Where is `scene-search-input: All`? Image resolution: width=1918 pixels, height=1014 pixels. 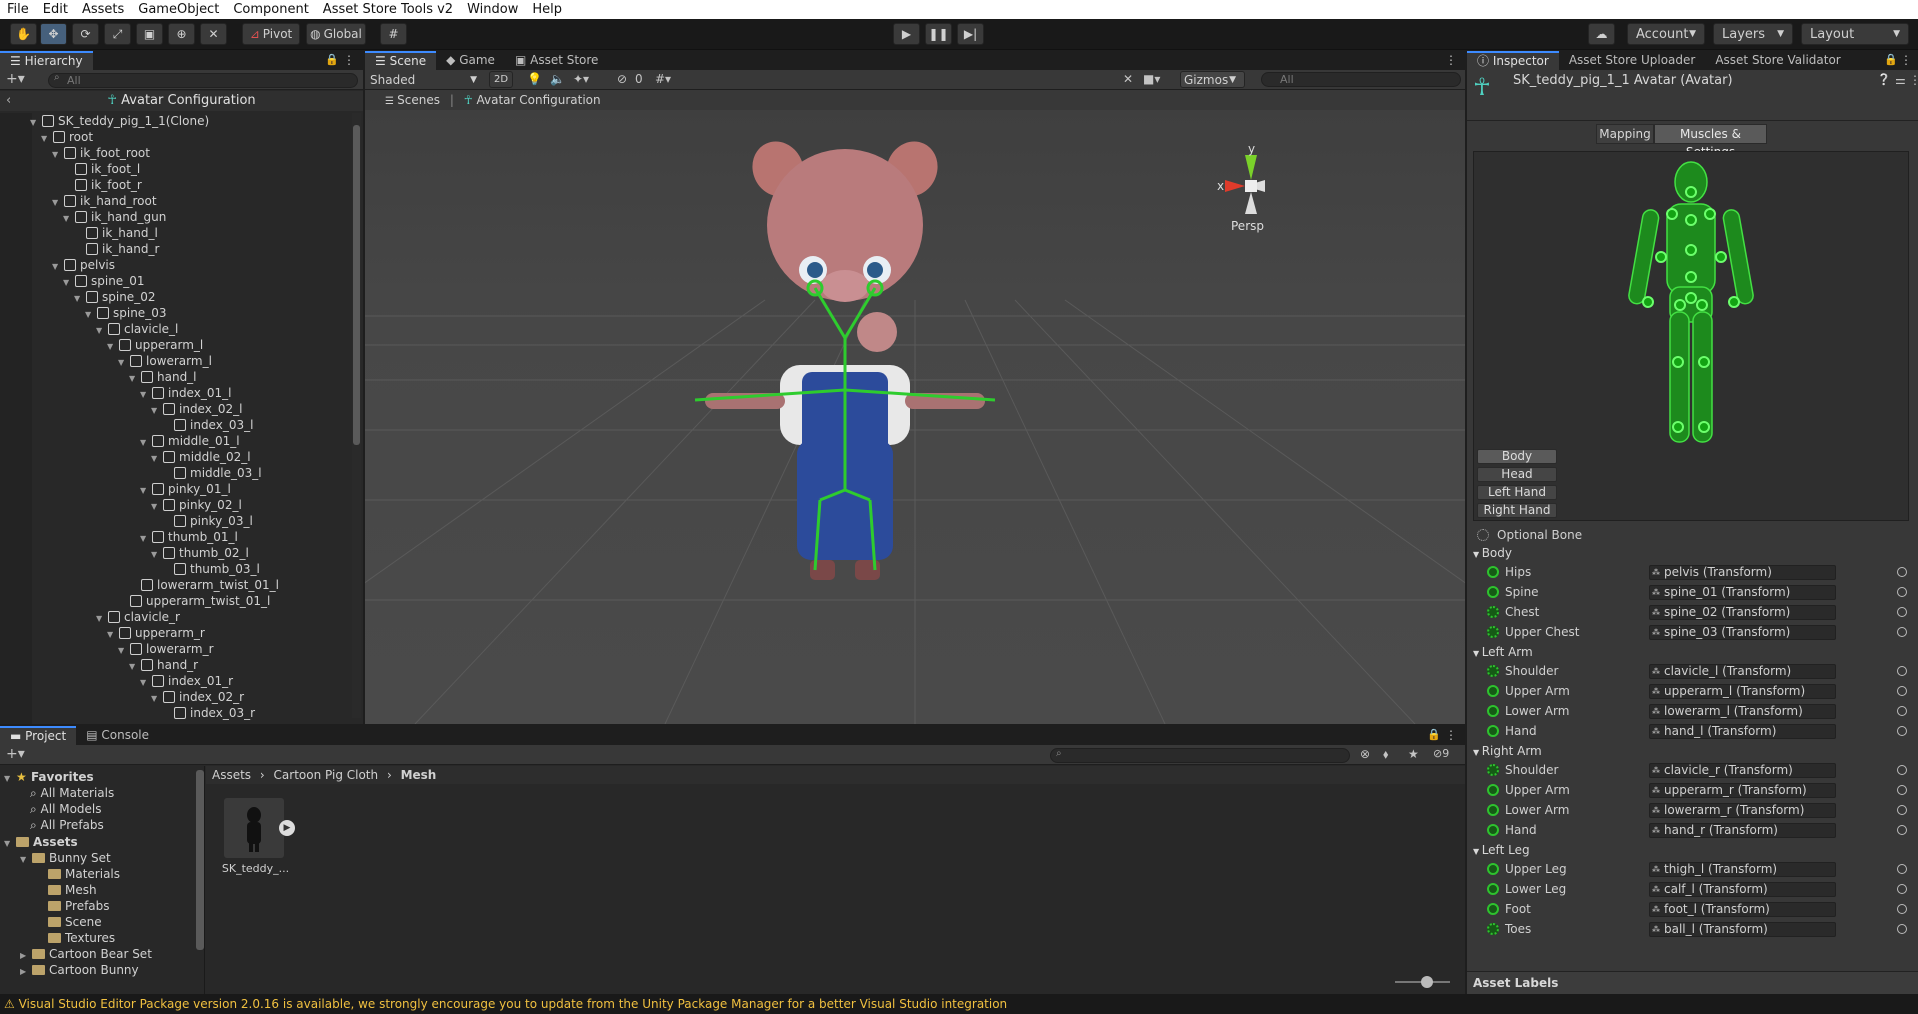 scene-search-input: All is located at coordinates (1361, 79).